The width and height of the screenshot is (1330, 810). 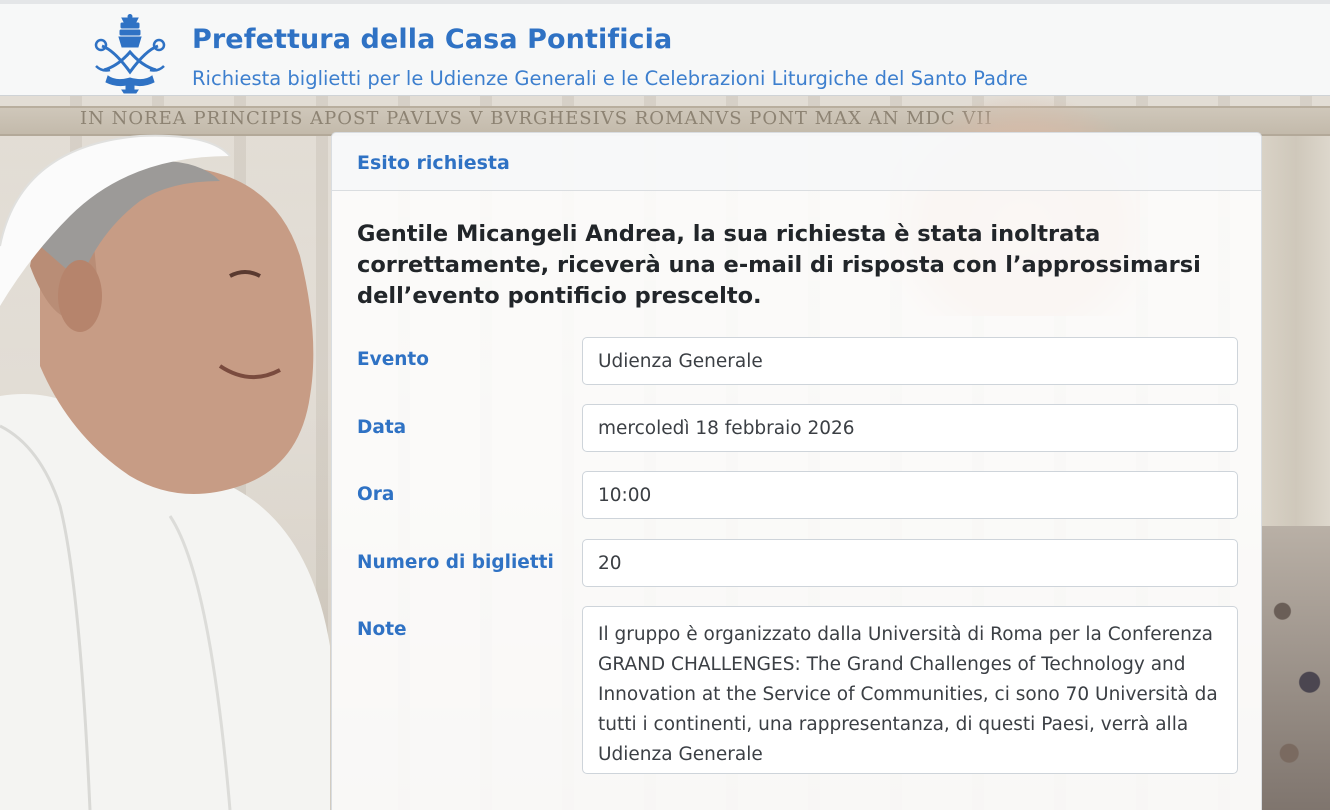 What do you see at coordinates (130, 54) in the screenshot?
I see `papal-coat-of-arms-icon` at bounding box center [130, 54].